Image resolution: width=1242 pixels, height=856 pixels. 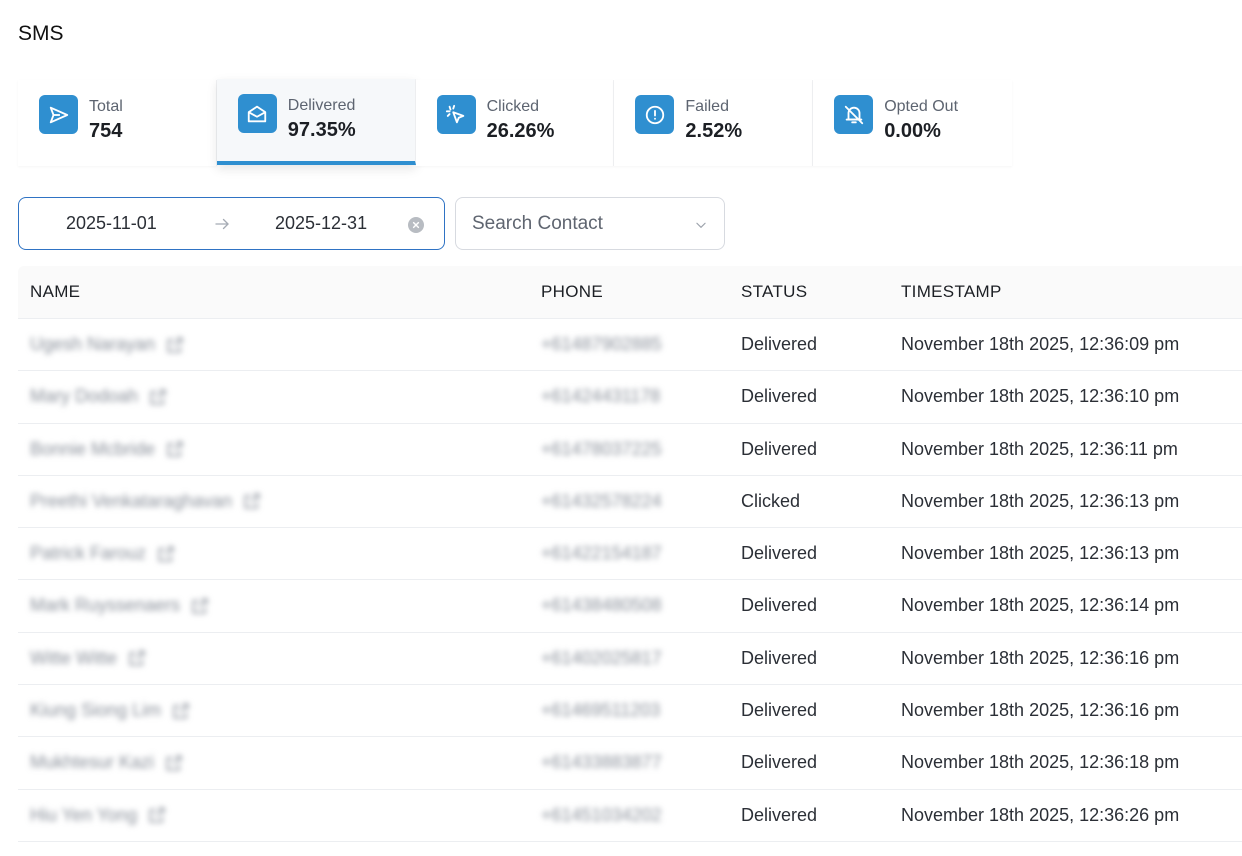 I want to click on arrow-right-icon, so click(x=222, y=224).